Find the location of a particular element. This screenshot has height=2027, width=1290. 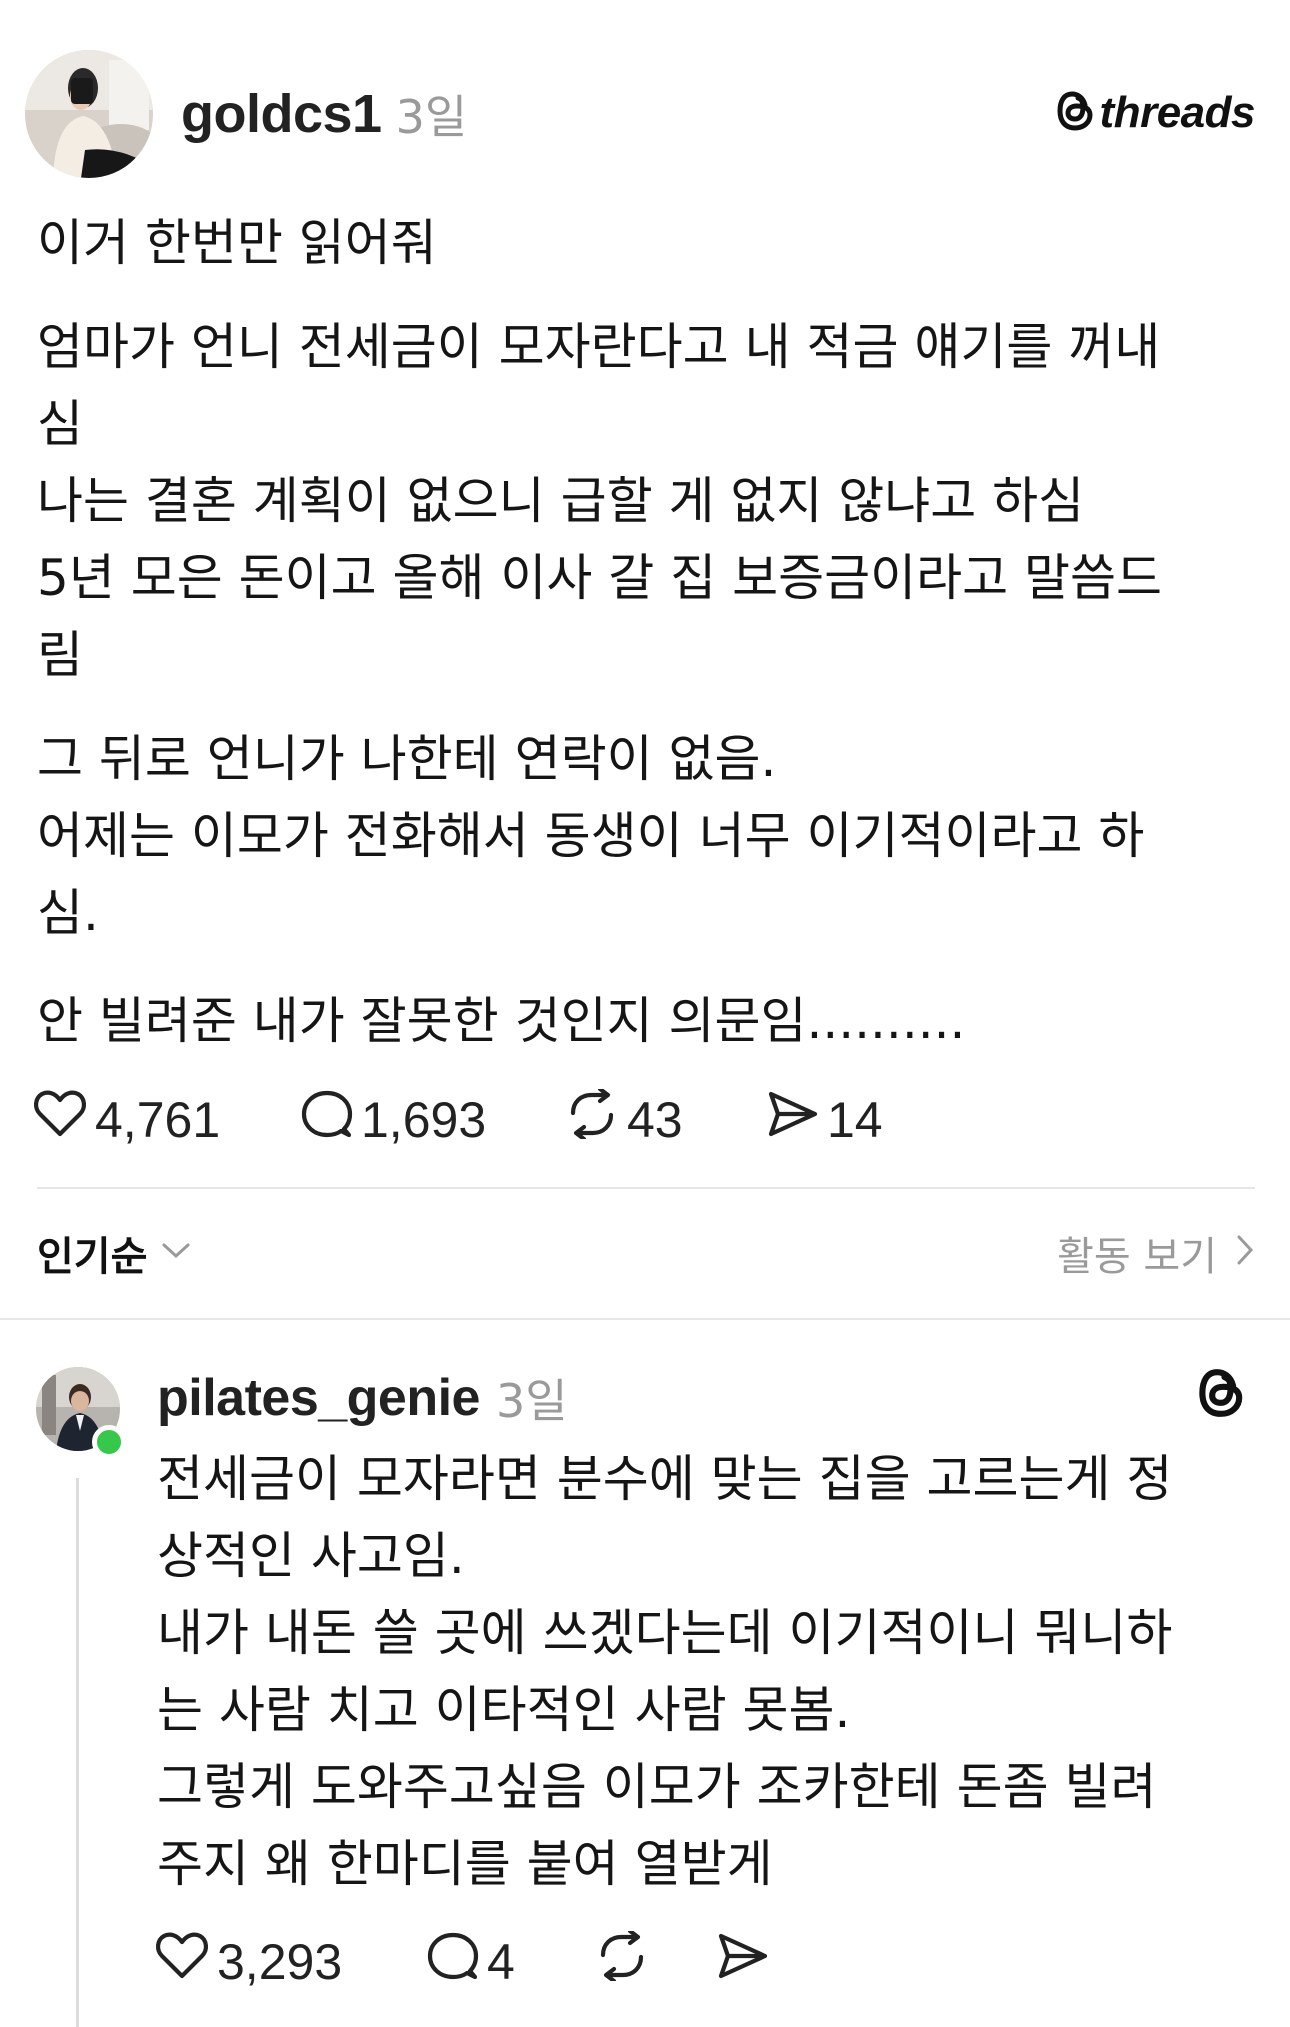

reply-time: 3일 is located at coordinates (531, 1401).